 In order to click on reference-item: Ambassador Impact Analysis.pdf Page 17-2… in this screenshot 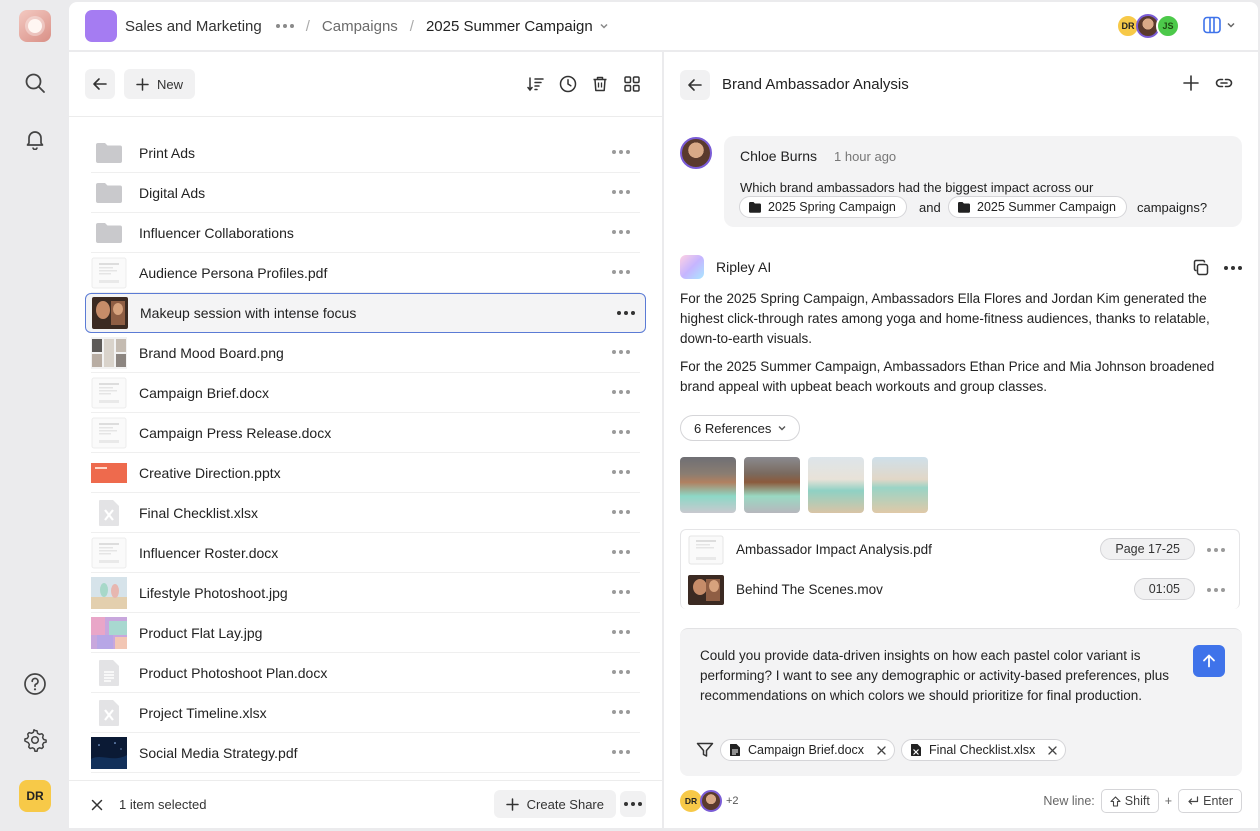, I will do `click(961, 550)`.